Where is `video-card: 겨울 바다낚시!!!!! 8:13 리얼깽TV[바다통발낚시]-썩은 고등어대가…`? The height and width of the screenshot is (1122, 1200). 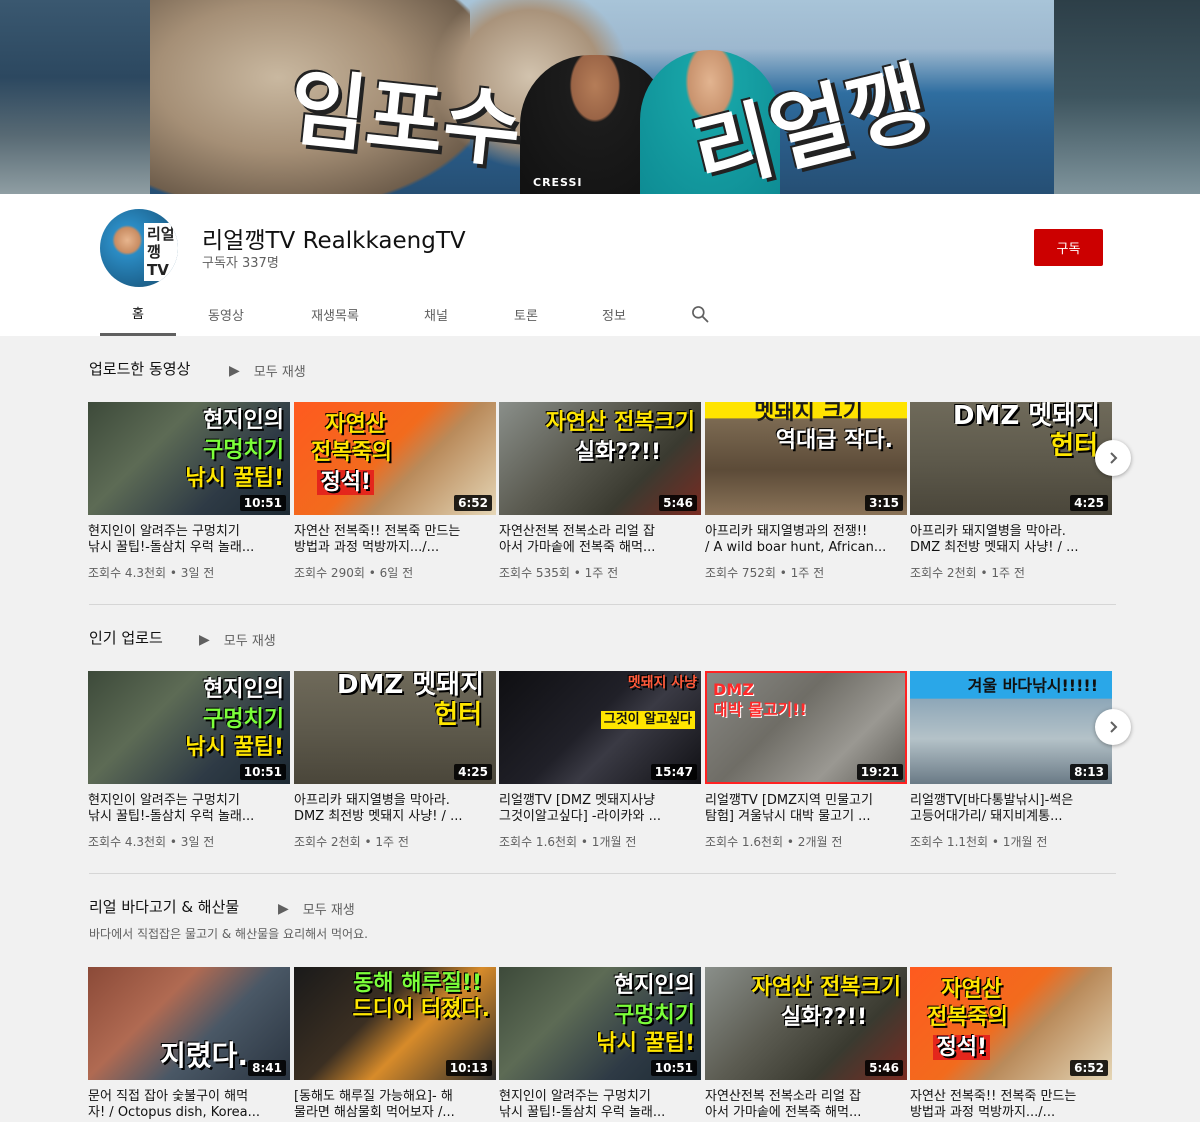 video-card: 겨울 바다낚시!!!!! 8:13 리얼깽TV[바다통발낚시]-썩은 고등어대가… is located at coordinates (1011, 760).